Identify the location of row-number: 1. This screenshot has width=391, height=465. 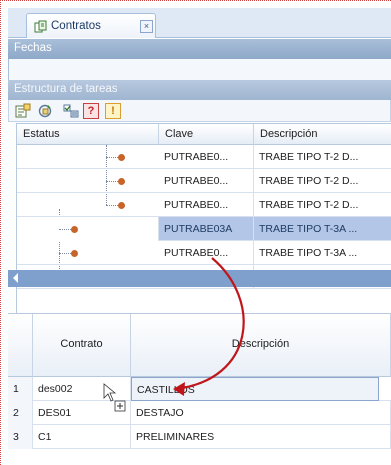
(20, 389).